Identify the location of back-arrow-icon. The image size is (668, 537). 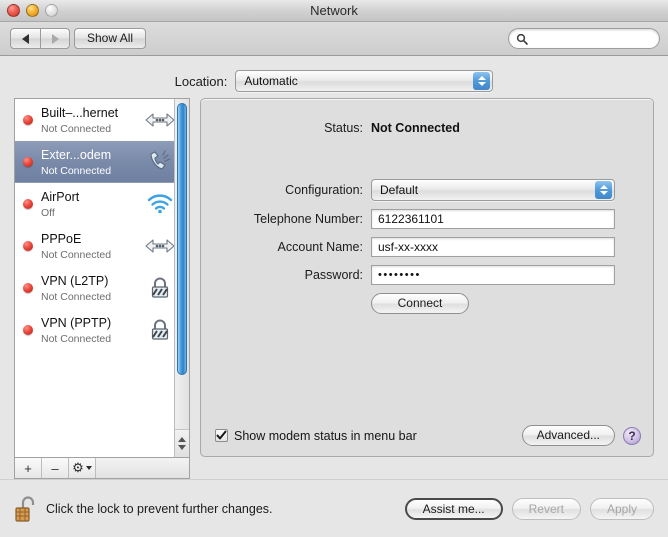
(25, 38).